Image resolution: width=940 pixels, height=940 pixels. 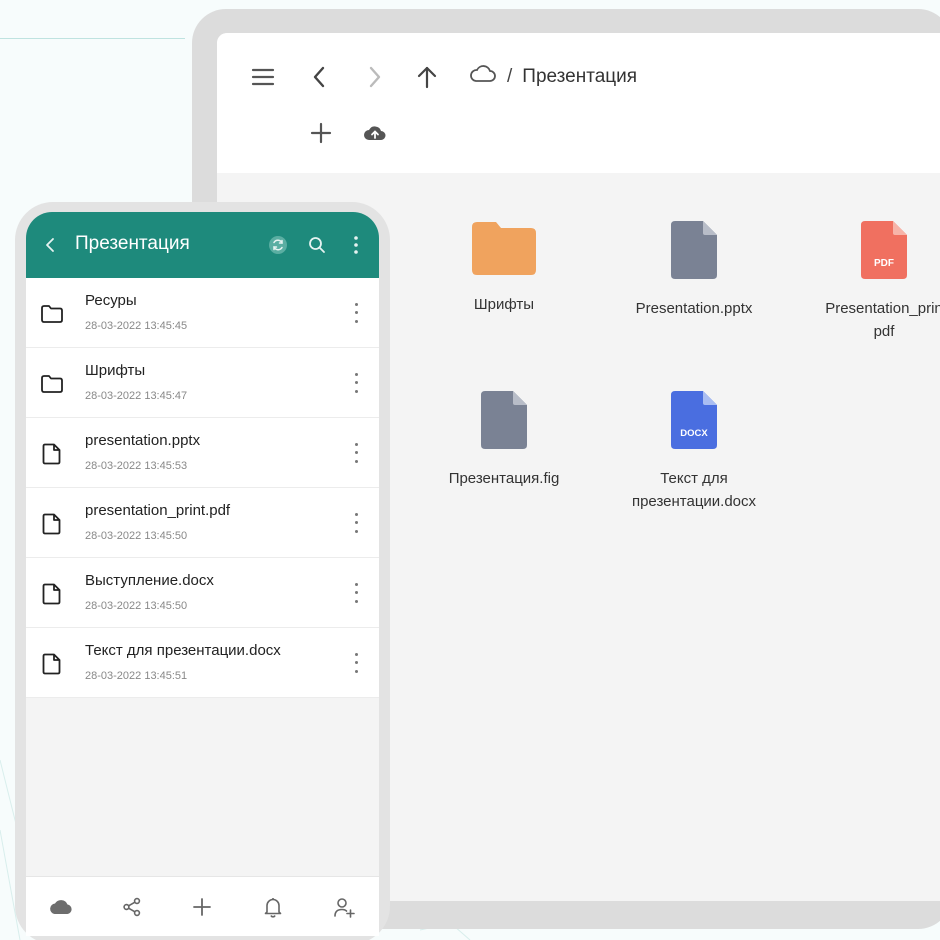 What do you see at coordinates (158, 510) in the screenshot?
I see `file-name: presentation_print.pdf` at bounding box center [158, 510].